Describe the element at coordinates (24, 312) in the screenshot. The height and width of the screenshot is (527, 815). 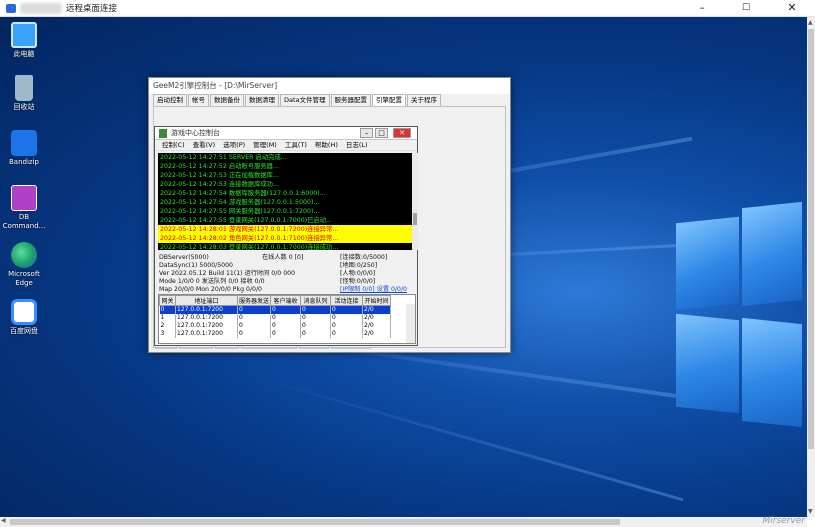
I see `baidu-netdisk-icon` at that location.